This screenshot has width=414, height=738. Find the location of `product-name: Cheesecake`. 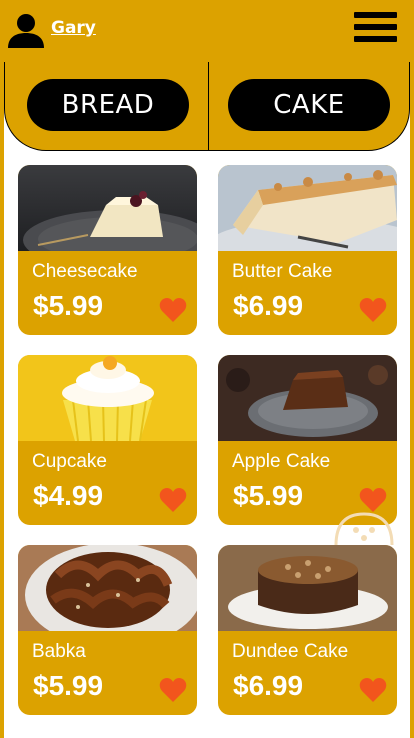

product-name: Cheesecake is located at coordinates (85, 271).